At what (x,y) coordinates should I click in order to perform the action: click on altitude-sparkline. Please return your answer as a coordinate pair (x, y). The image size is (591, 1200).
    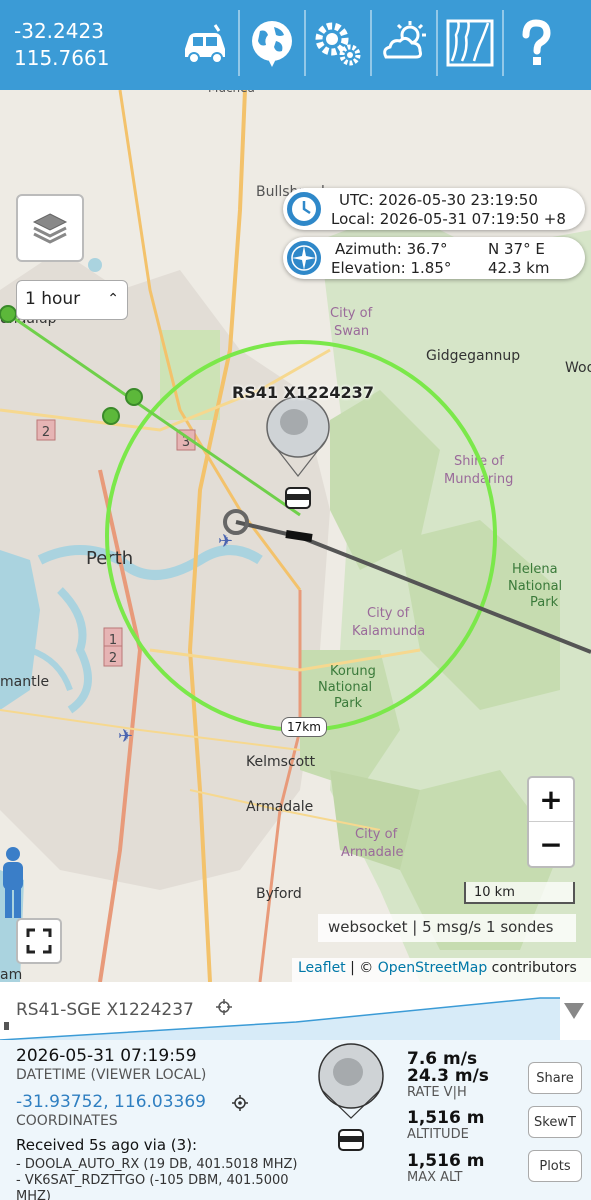
    Looking at the image, I should click on (280, 1018).